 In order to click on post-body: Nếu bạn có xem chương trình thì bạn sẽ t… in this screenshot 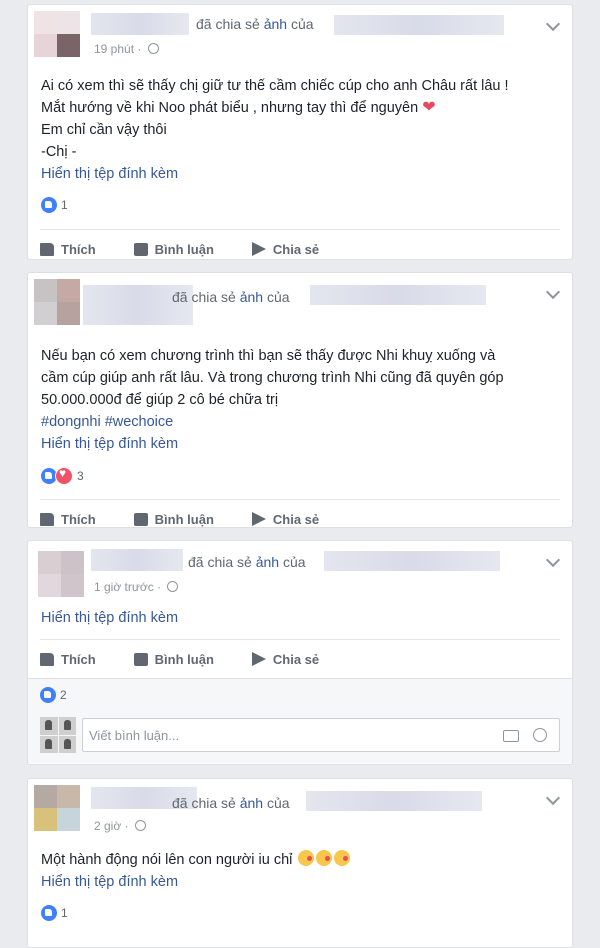, I will do `click(300, 400)`.